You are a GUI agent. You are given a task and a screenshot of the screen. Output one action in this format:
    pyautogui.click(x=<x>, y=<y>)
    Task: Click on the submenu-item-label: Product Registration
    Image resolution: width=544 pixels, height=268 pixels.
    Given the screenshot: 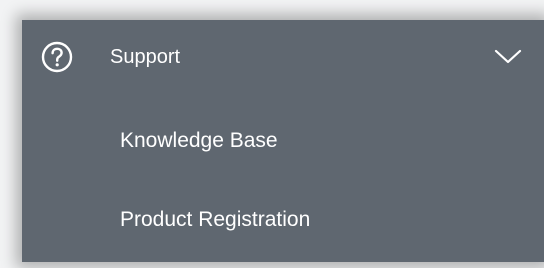 What is the action you would take?
    pyautogui.click(x=215, y=219)
    